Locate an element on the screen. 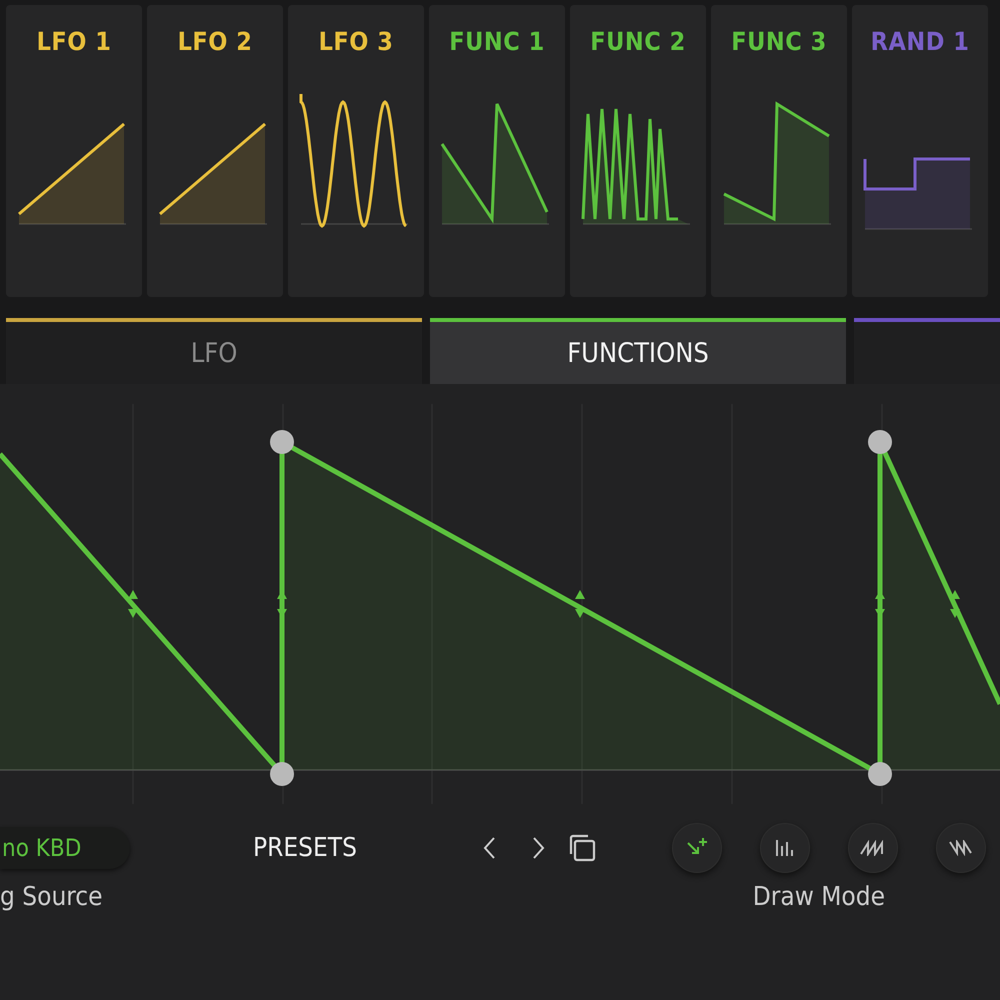 The width and height of the screenshot is (1000, 1000). modulator-label: LFO 2 is located at coordinates (215, 41).